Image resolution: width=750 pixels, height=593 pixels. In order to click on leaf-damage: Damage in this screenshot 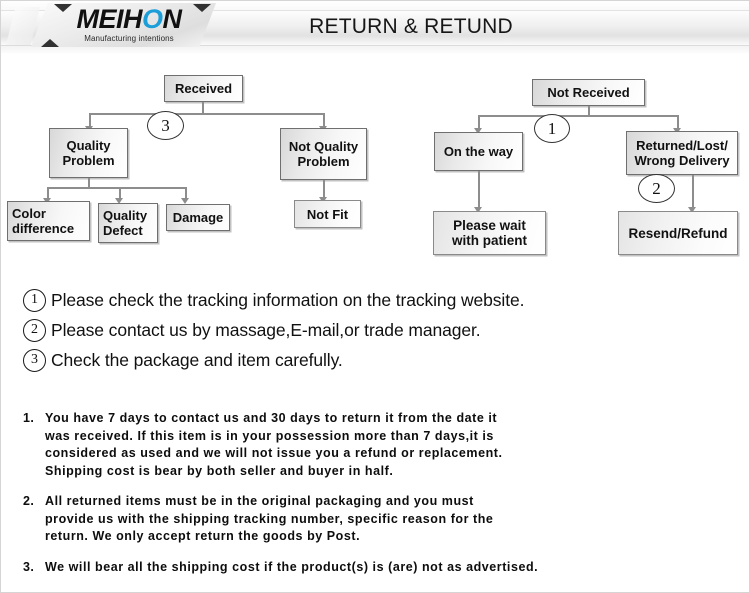, I will do `click(198, 217)`.